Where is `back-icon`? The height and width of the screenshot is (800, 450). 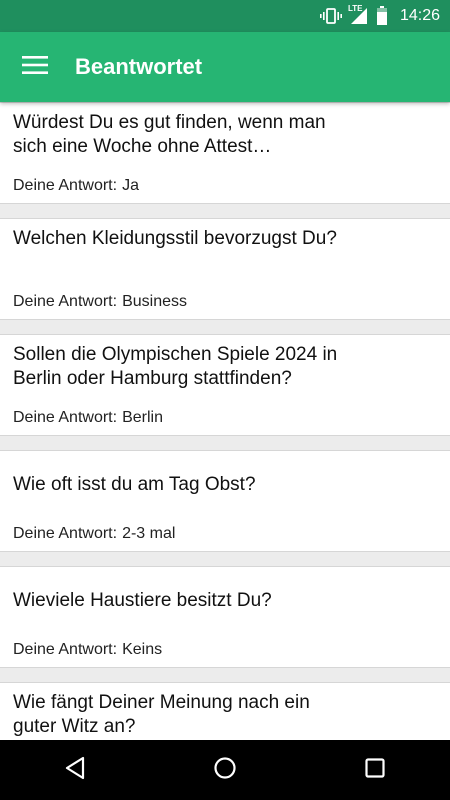
back-icon is located at coordinates (75, 770).